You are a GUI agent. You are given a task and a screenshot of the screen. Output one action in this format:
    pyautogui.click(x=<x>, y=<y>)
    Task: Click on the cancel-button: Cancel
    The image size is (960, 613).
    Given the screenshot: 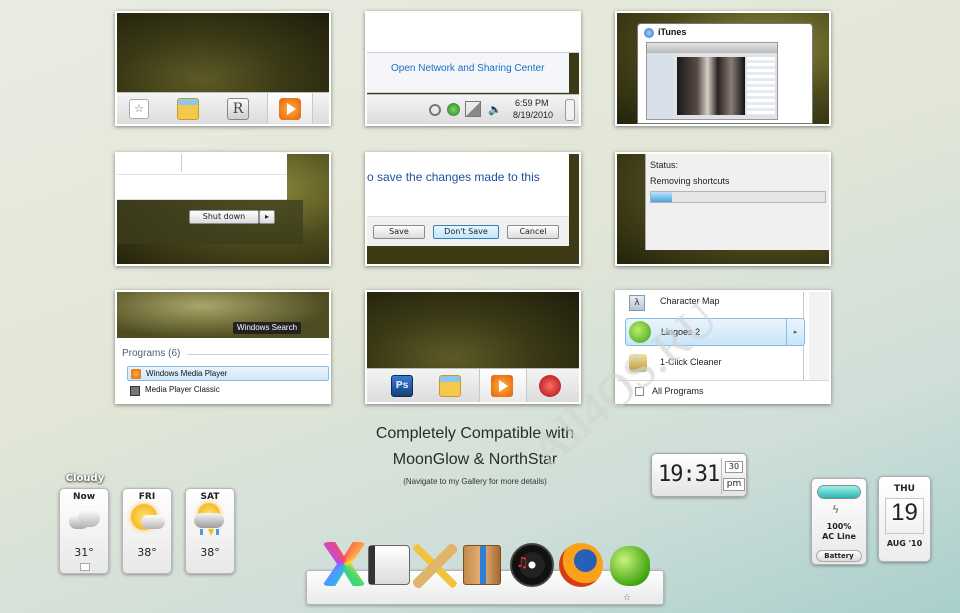 What is the action you would take?
    pyautogui.click(x=533, y=232)
    